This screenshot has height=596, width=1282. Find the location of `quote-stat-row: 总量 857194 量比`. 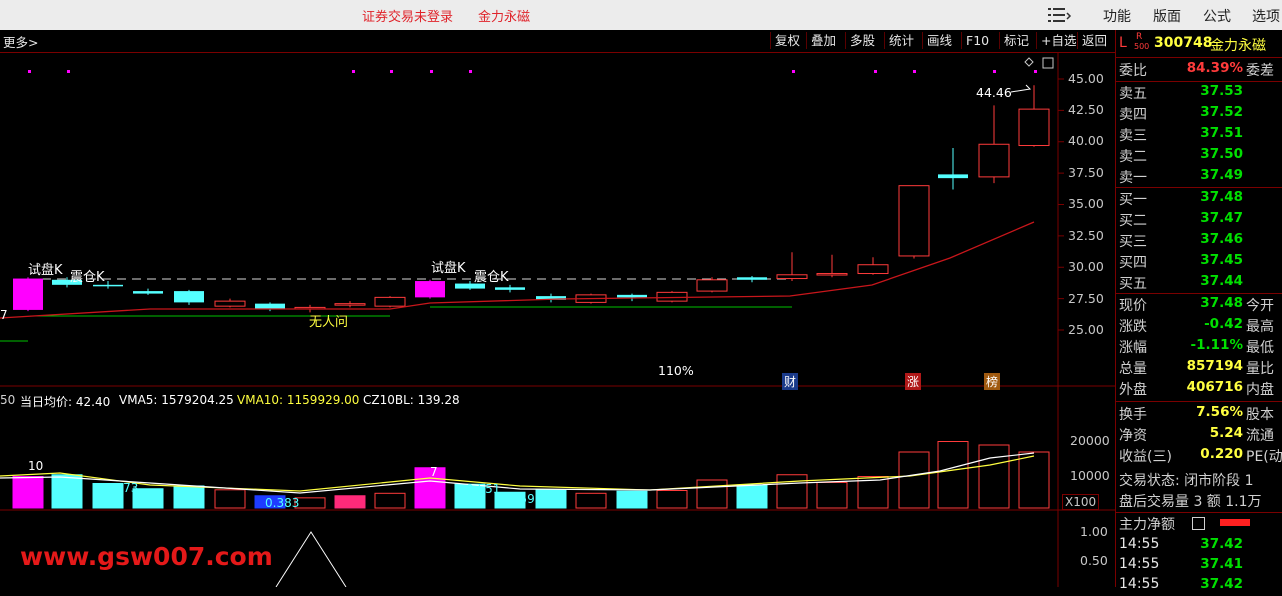

quote-stat-row: 总量 857194 量比 is located at coordinates (1199, 367).